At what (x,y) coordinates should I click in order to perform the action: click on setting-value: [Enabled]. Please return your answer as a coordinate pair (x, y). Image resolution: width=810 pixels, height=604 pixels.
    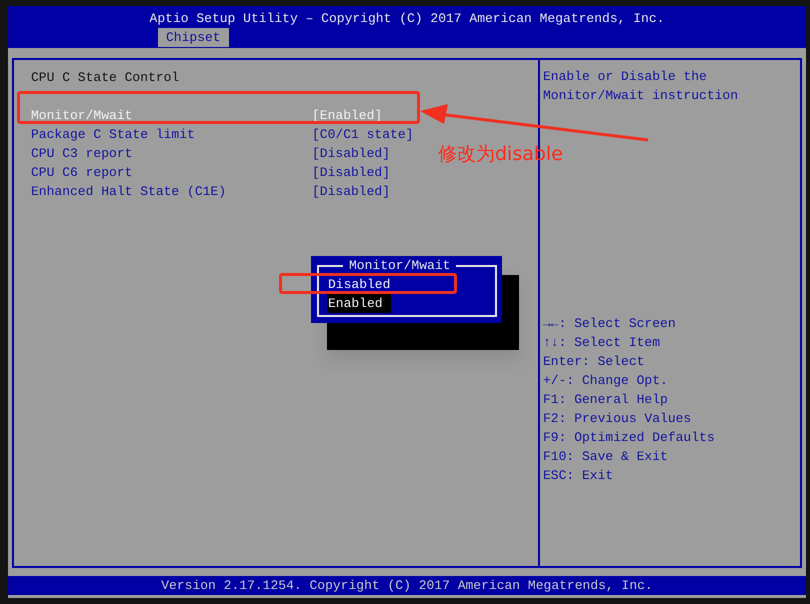
    Looking at the image, I should click on (347, 115).